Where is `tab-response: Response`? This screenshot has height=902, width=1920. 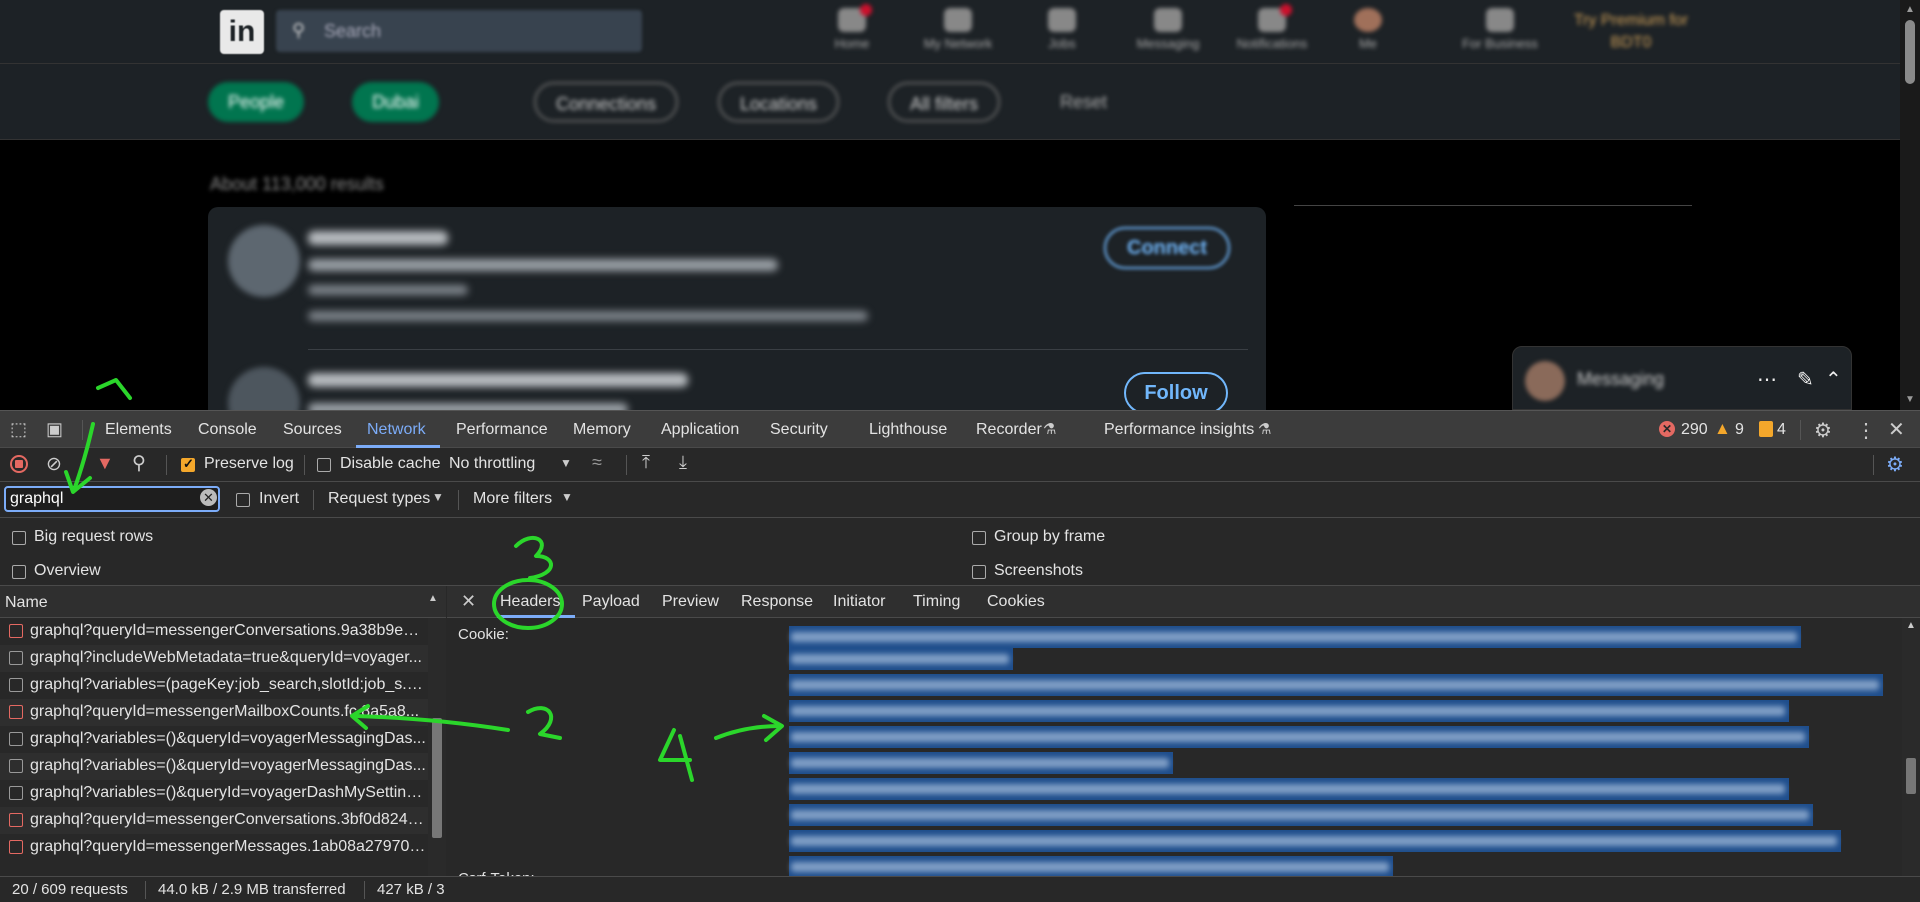 tab-response: Response is located at coordinates (777, 602).